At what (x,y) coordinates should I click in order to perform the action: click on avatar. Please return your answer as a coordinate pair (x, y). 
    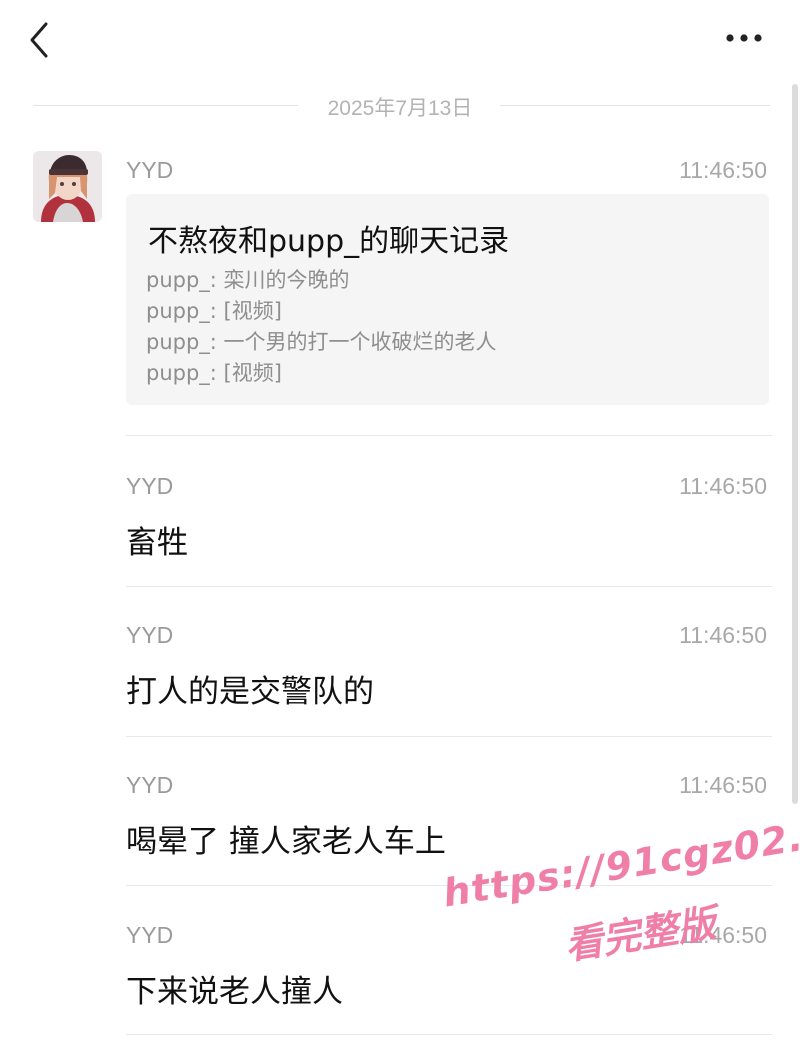
    Looking at the image, I should click on (67, 186).